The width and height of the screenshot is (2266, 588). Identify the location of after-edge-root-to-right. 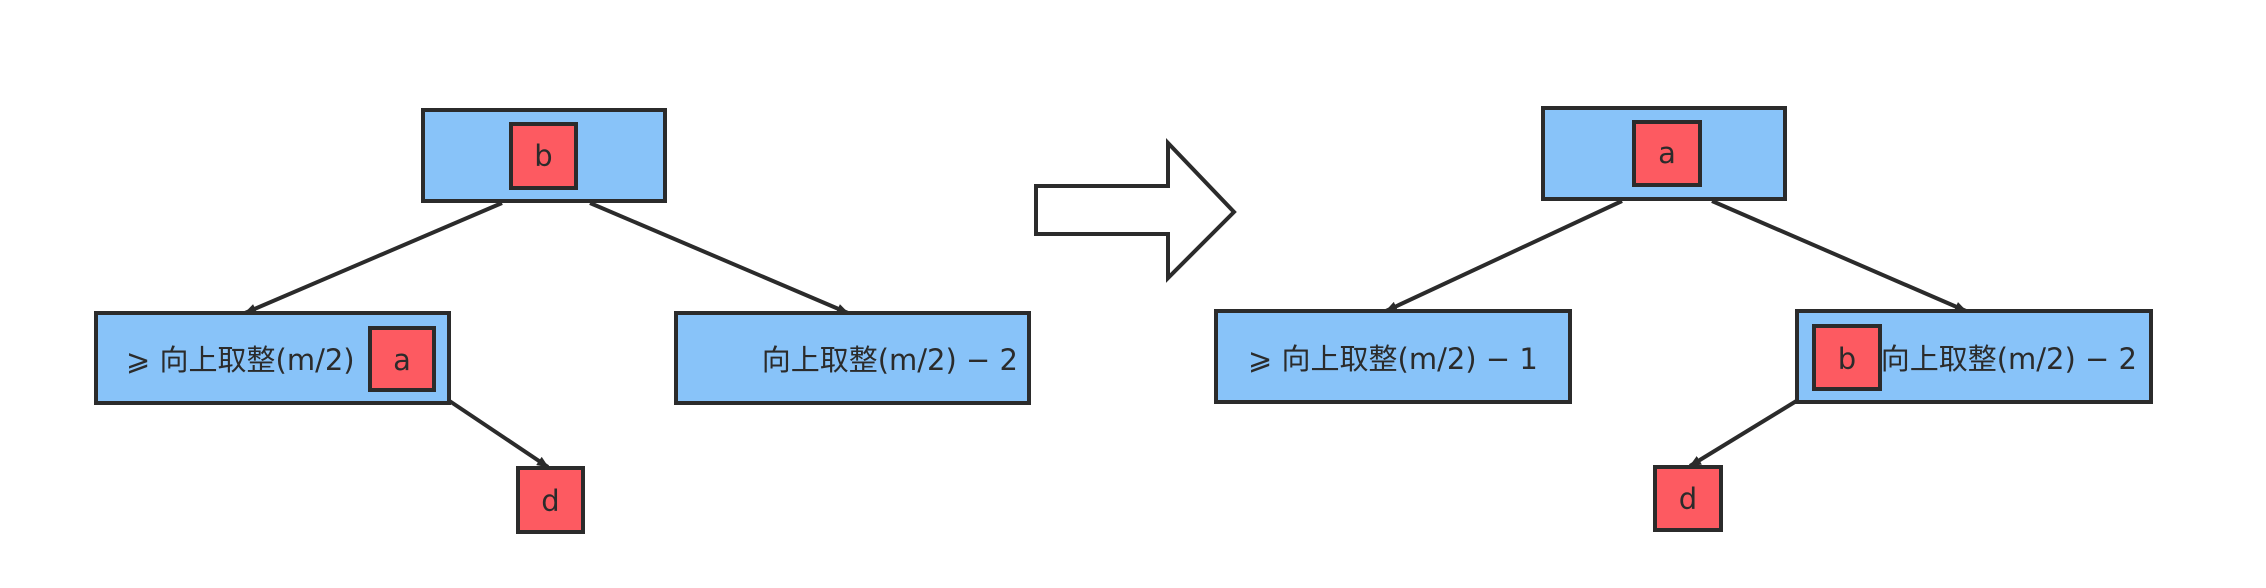
(1839, 256).